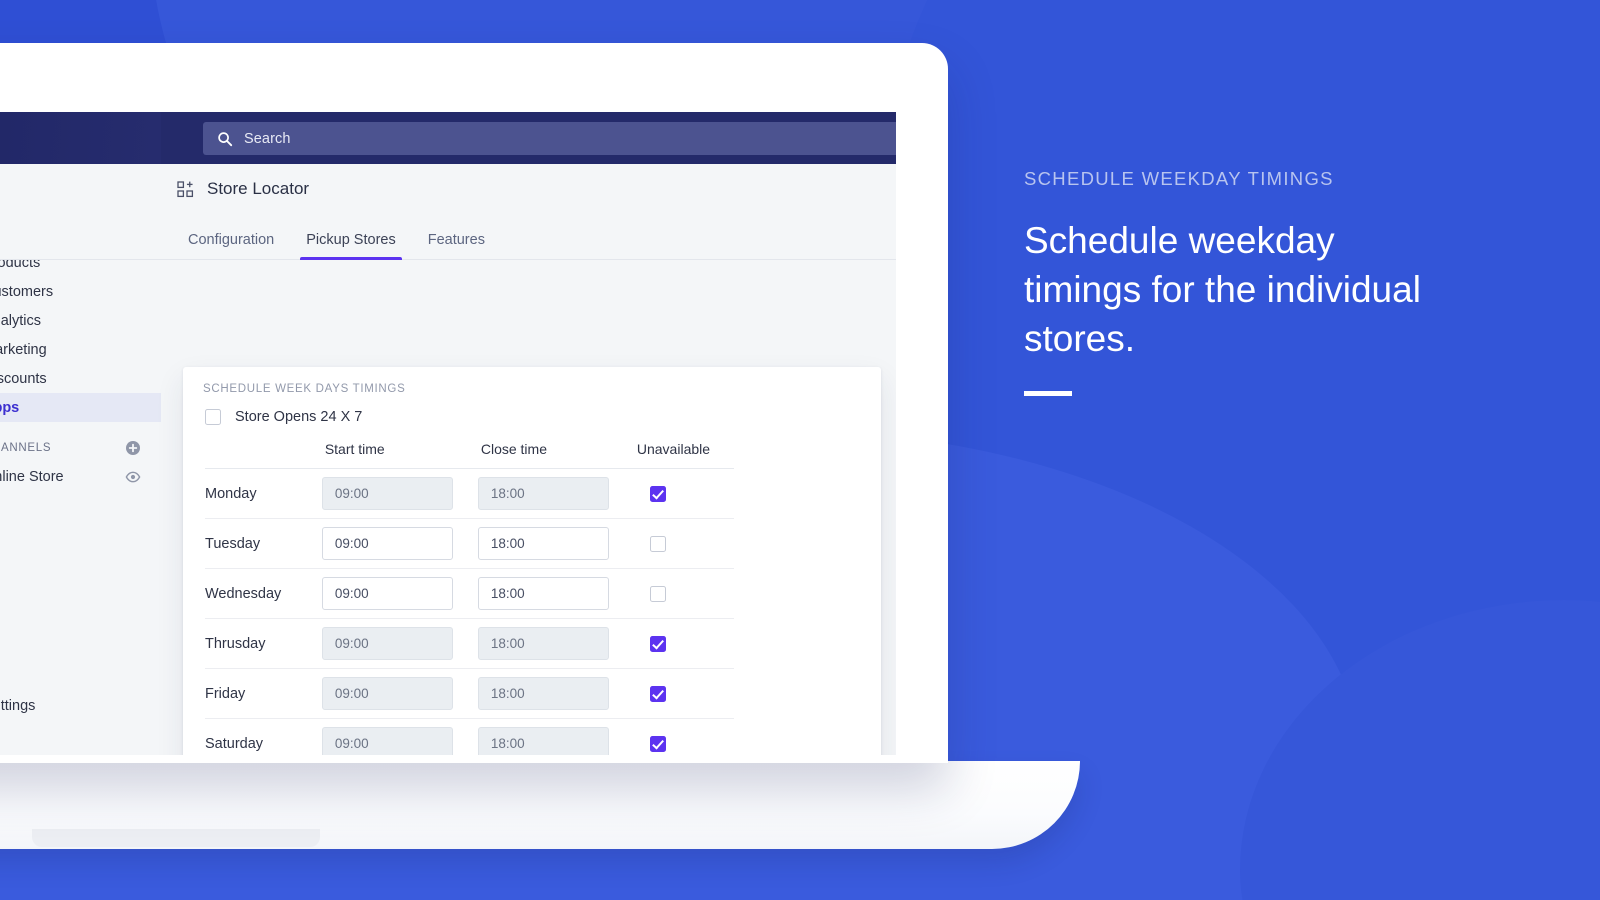 The height and width of the screenshot is (900, 1600). Describe the element at coordinates (549, 138) in the screenshot. I see `search-input: Search` at that location.